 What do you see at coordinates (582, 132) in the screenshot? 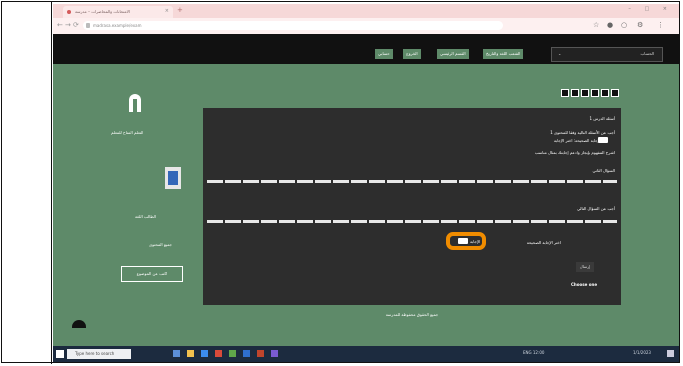
I see `panel-line-1: أجب عن الأسئلة التالية وفقا للمحتوى 1` at bounding box center [582, 132].